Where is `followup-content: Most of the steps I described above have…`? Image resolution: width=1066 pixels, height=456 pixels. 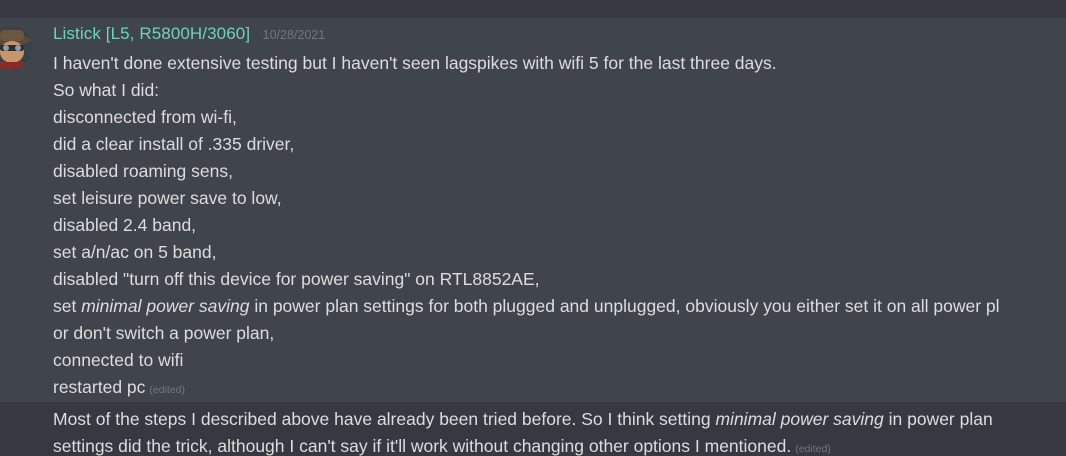
followup-content: Most of the steps I described above have… is located at coordinates (559, 431).